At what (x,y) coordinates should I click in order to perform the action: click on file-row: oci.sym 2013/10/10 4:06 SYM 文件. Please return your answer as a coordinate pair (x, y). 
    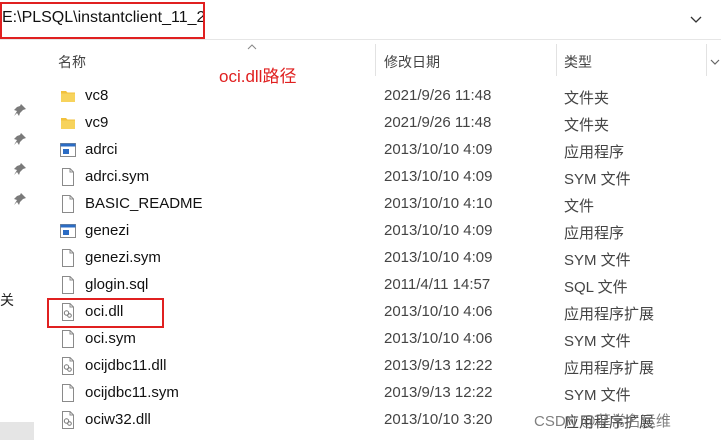
    Looking at the image, I should click on (381, 339).